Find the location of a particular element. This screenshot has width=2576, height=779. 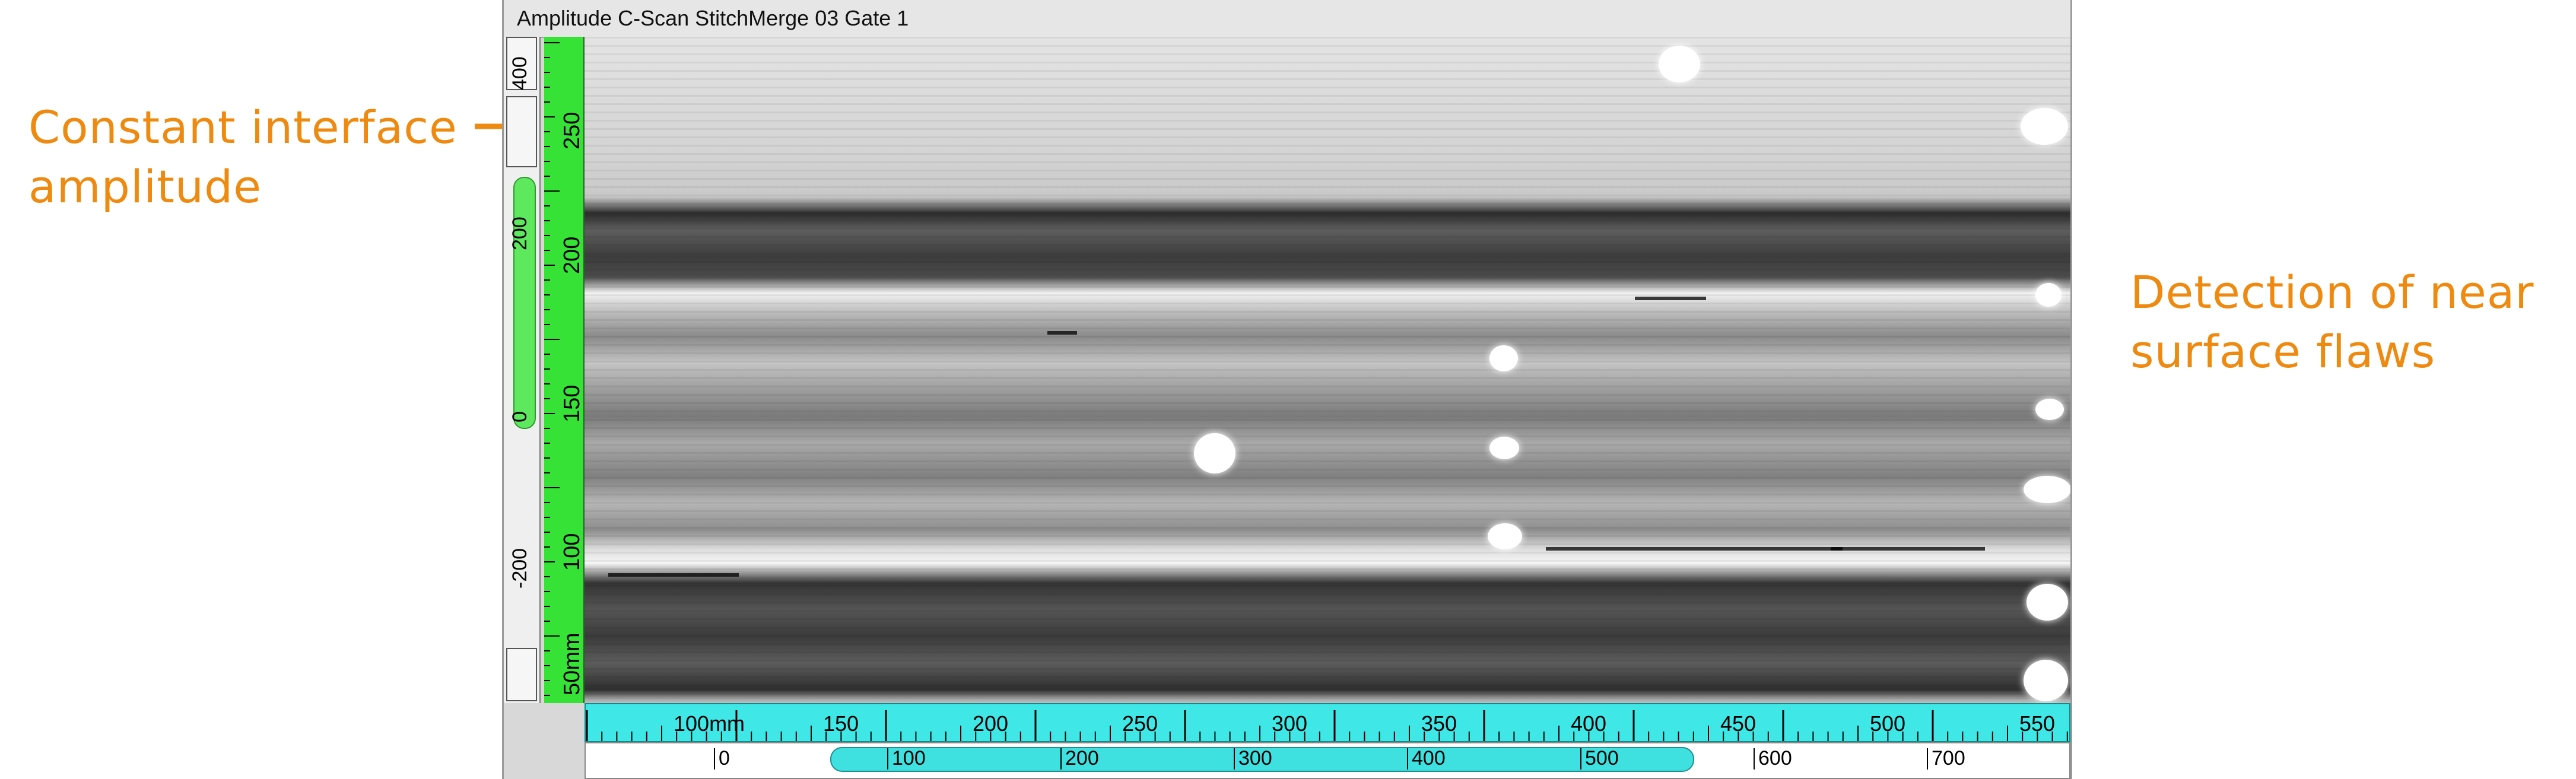

title-bar: Amplitude C-Scan StitchMerge 03 Gate 1 is located at coordinates (1287, 19).